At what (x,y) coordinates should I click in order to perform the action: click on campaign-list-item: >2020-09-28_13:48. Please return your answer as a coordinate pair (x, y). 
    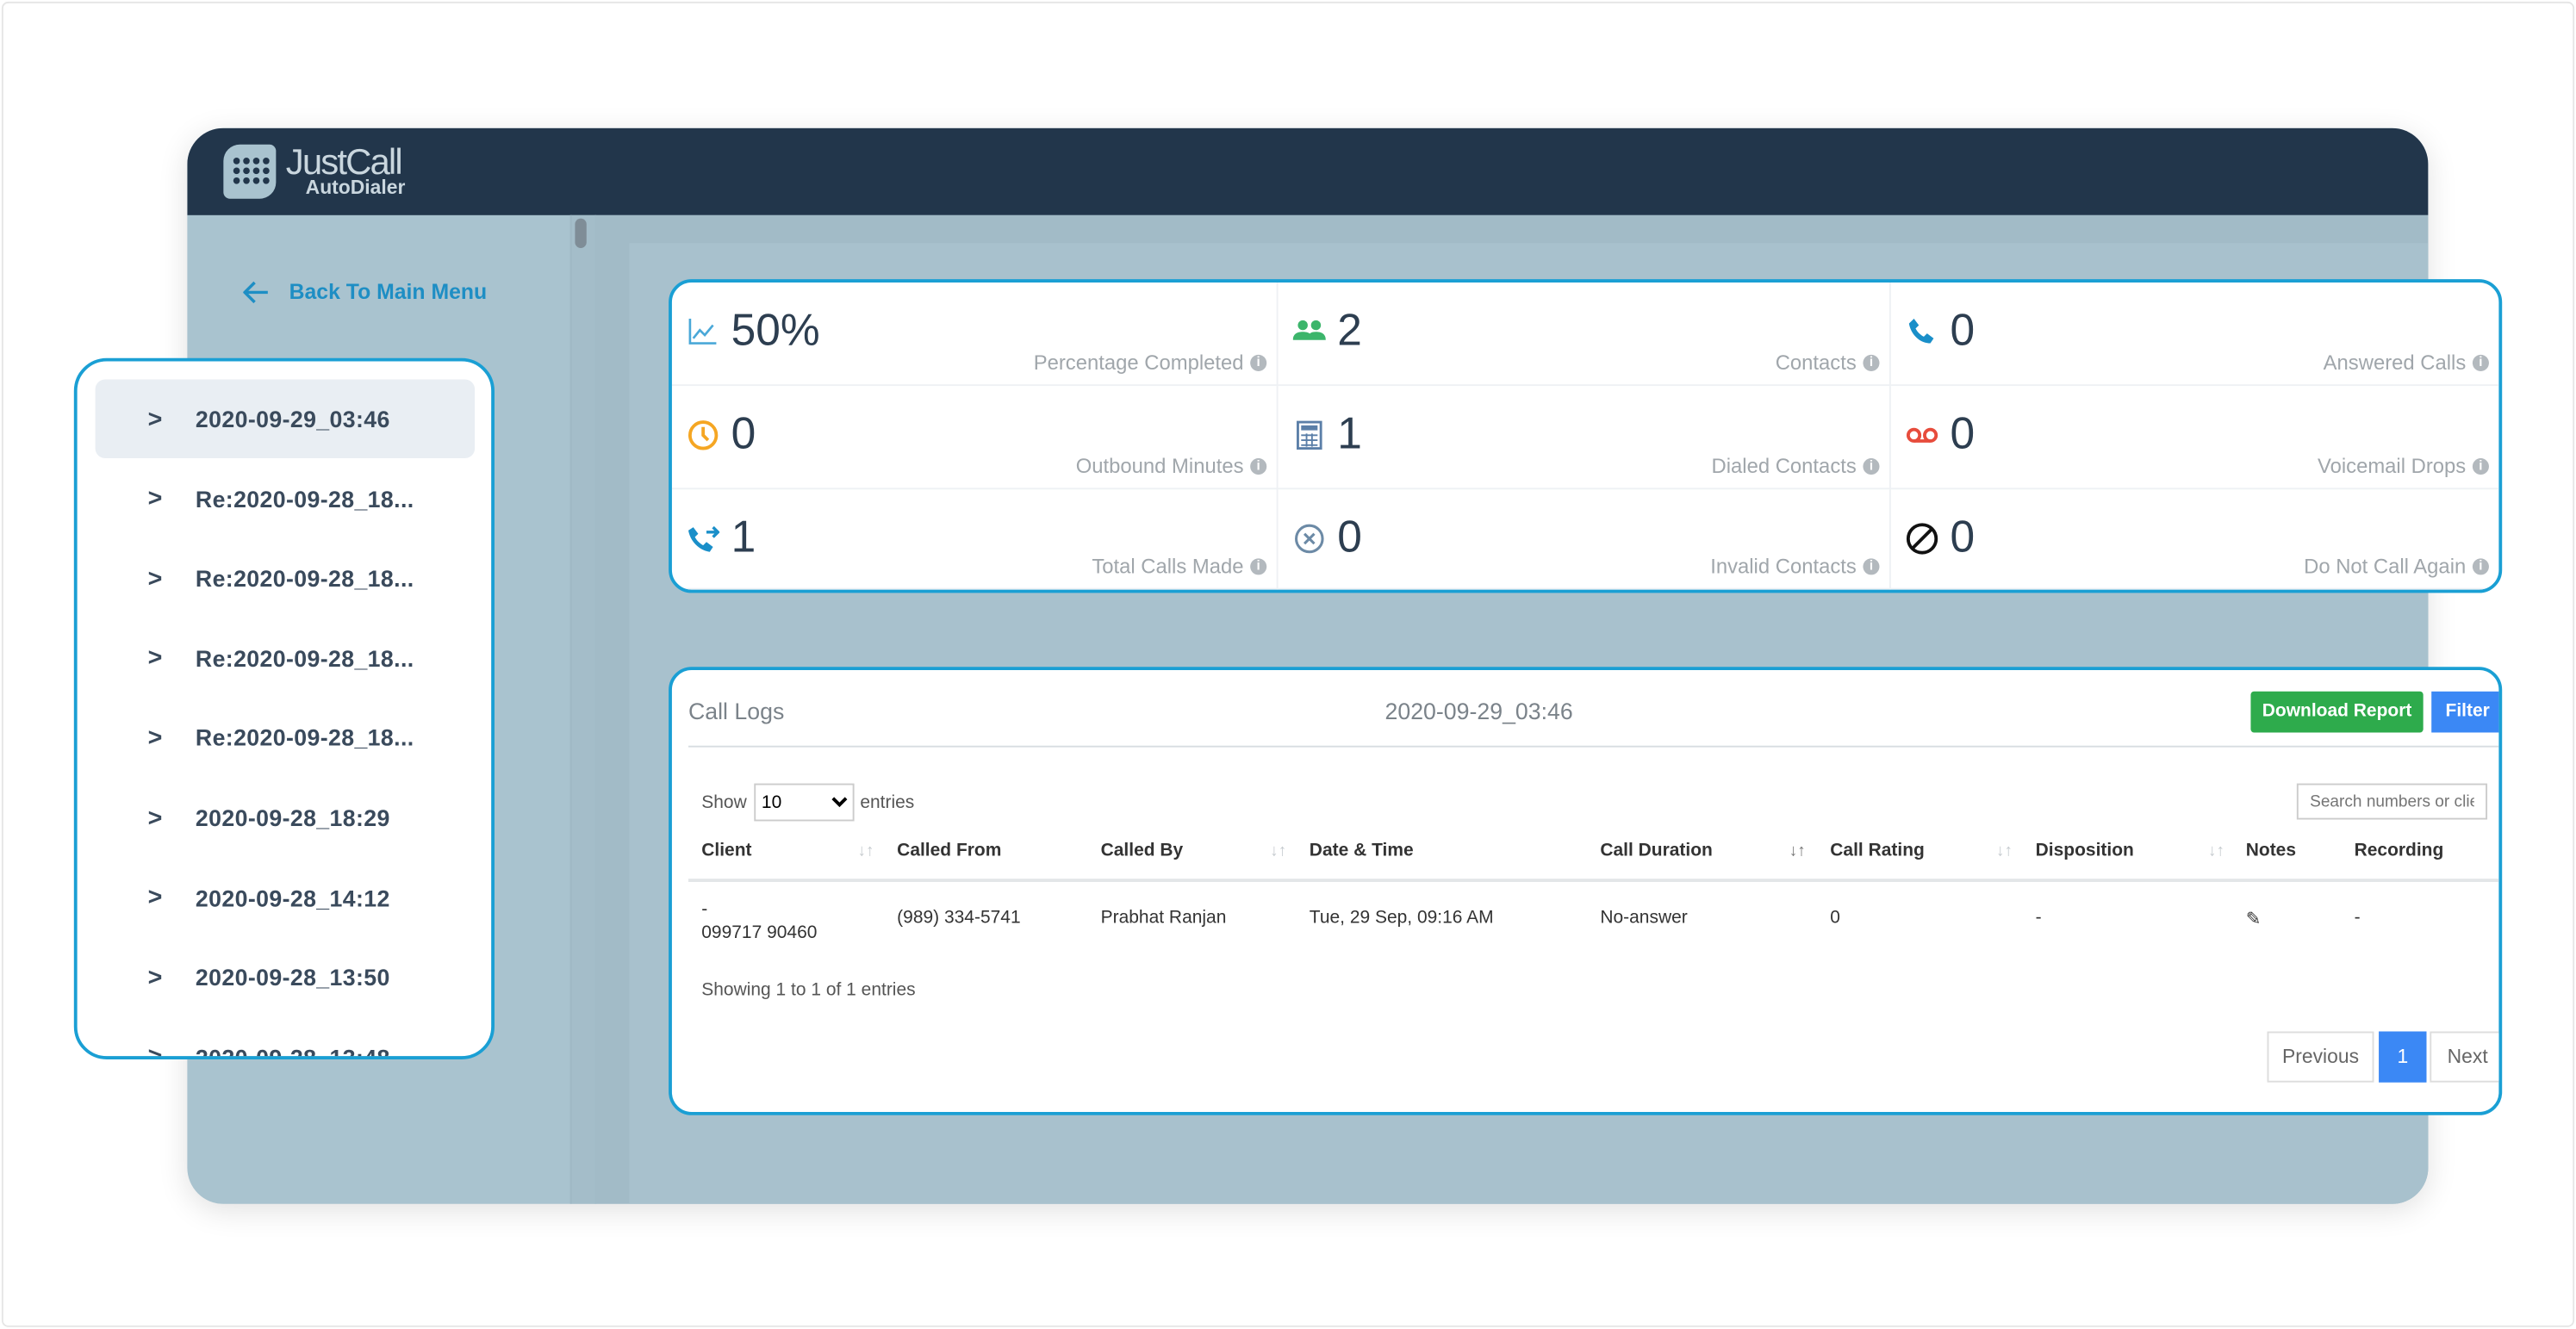
    Looking at the image, I should click on (286, 1038).